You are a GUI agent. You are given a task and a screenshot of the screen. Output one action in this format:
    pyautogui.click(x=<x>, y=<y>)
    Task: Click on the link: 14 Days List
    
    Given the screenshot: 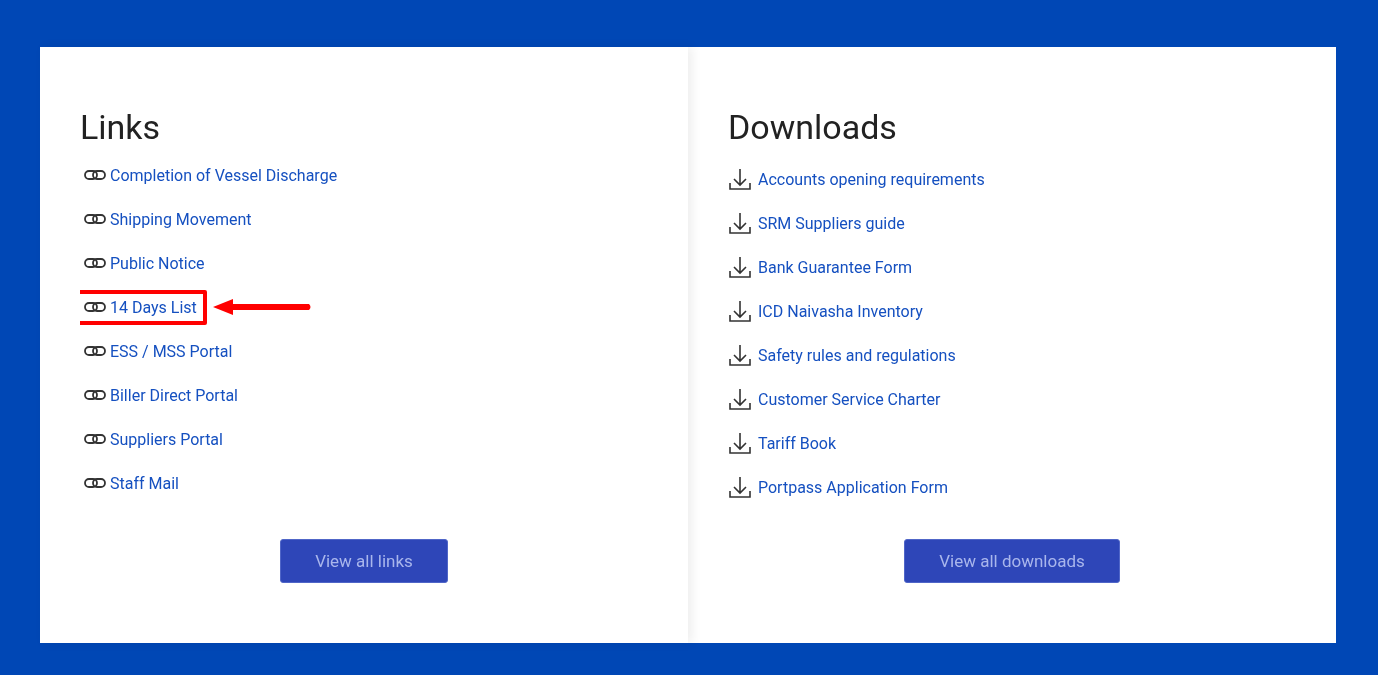 What is the action you would take?
    pyautogui.click(x=153, y=307)
    